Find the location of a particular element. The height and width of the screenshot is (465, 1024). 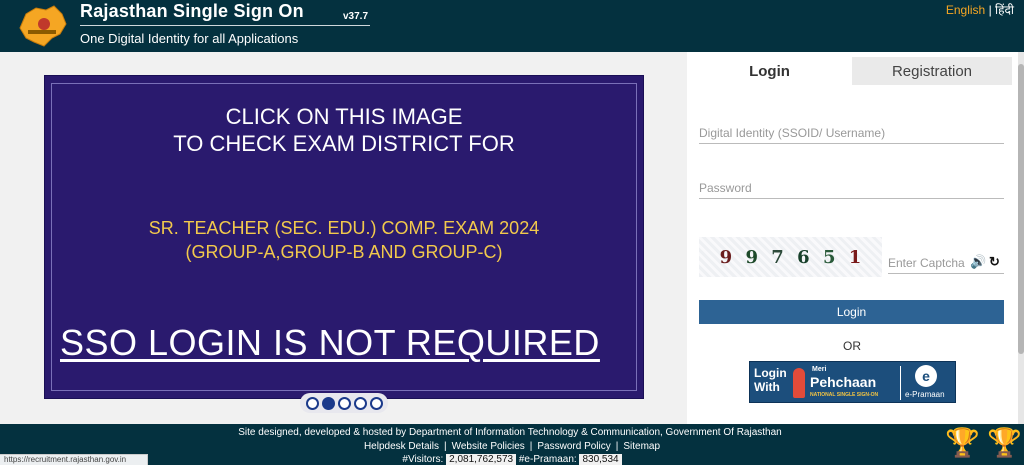

slide-exam-line-1: SR. TEACHER (SEC. EDU.) COMP. EXAM 2024 is located at coordinates (344, 228).